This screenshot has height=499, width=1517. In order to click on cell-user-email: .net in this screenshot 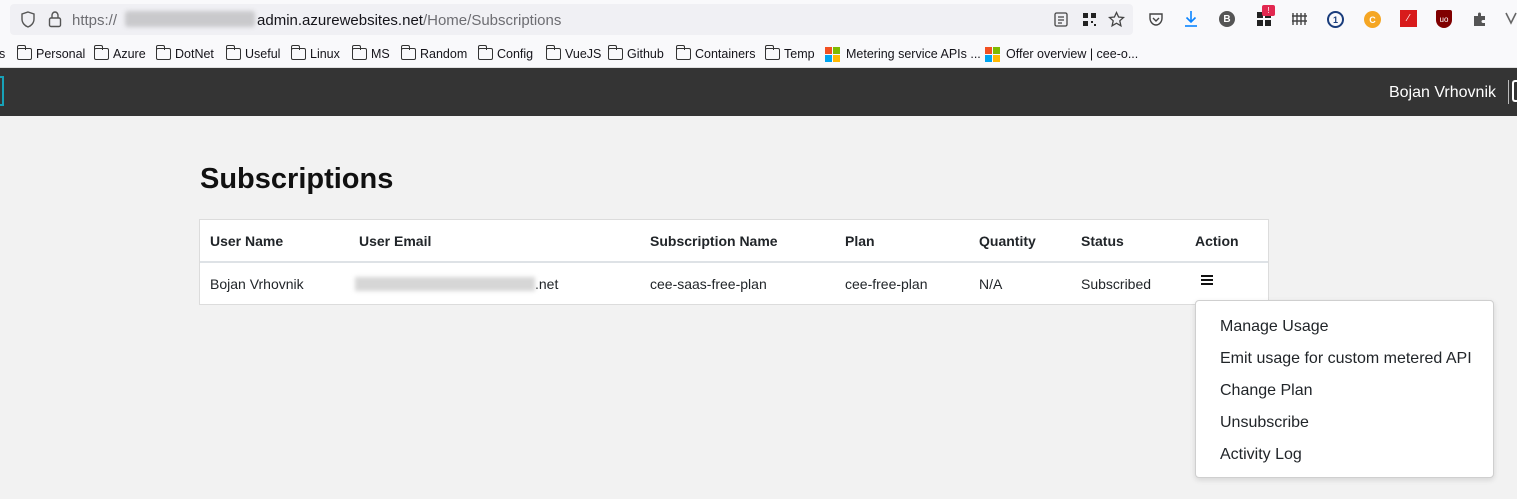, I will do `click(494, 283)`.